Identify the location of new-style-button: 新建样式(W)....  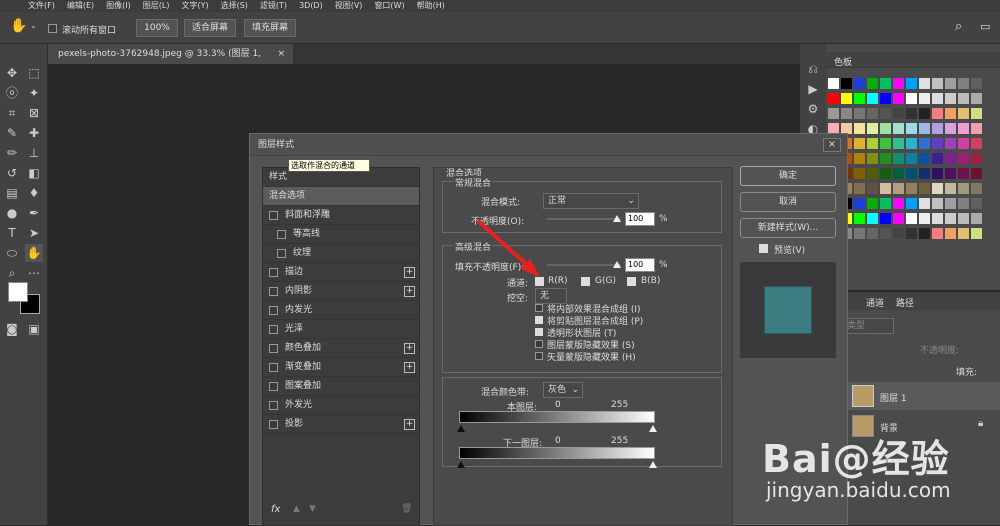
(788, 228).